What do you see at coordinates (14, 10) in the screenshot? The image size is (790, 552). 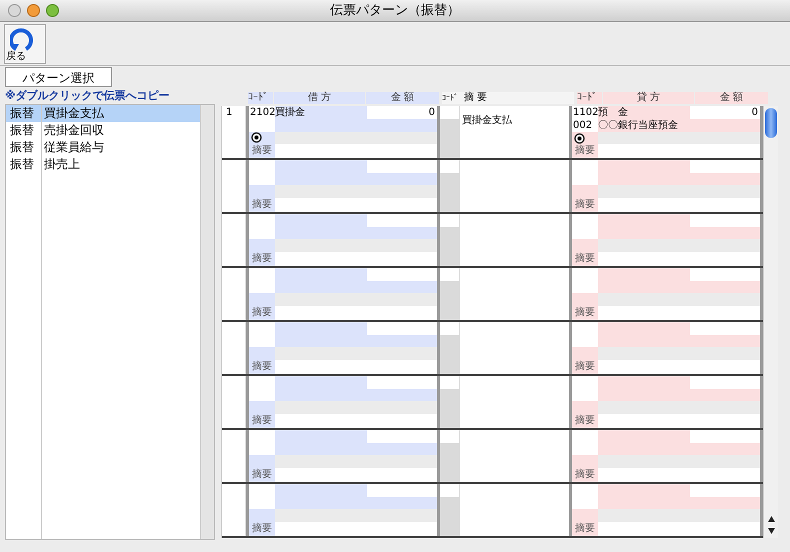 I see `close-icon` at bounding box center [14, 10].